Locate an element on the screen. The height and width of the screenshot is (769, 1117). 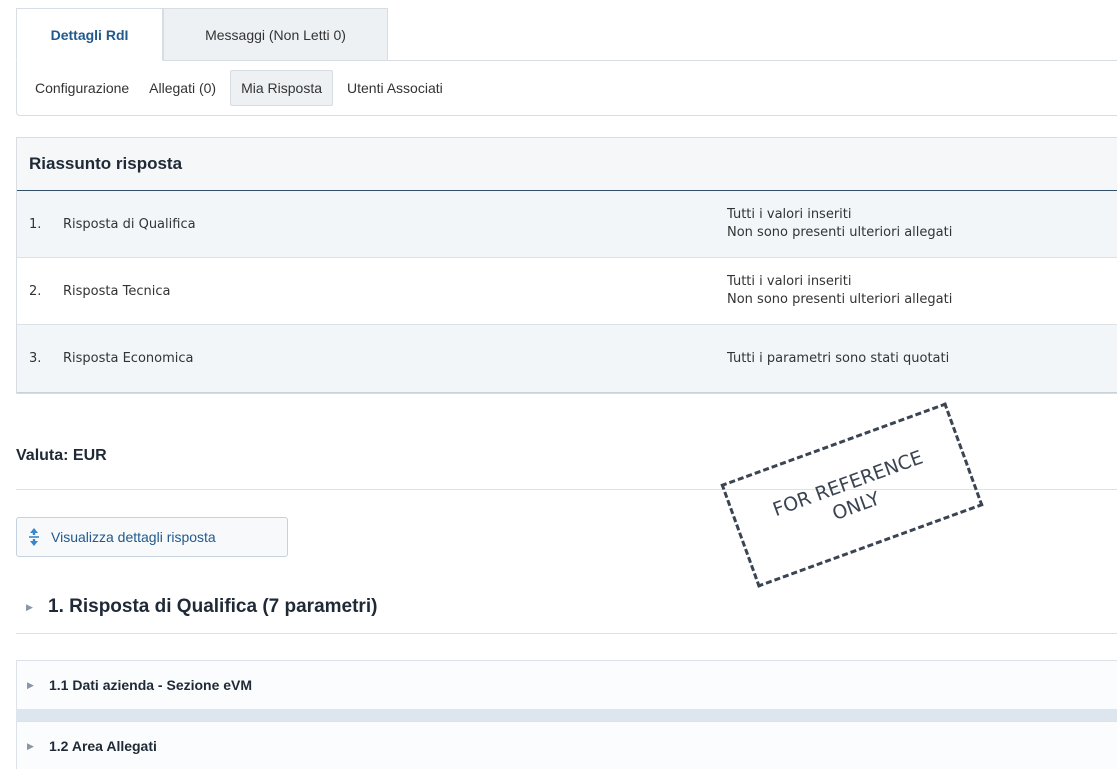
view-details-label: Visualizza dettagli risposta is located at coordinates (133, 537).